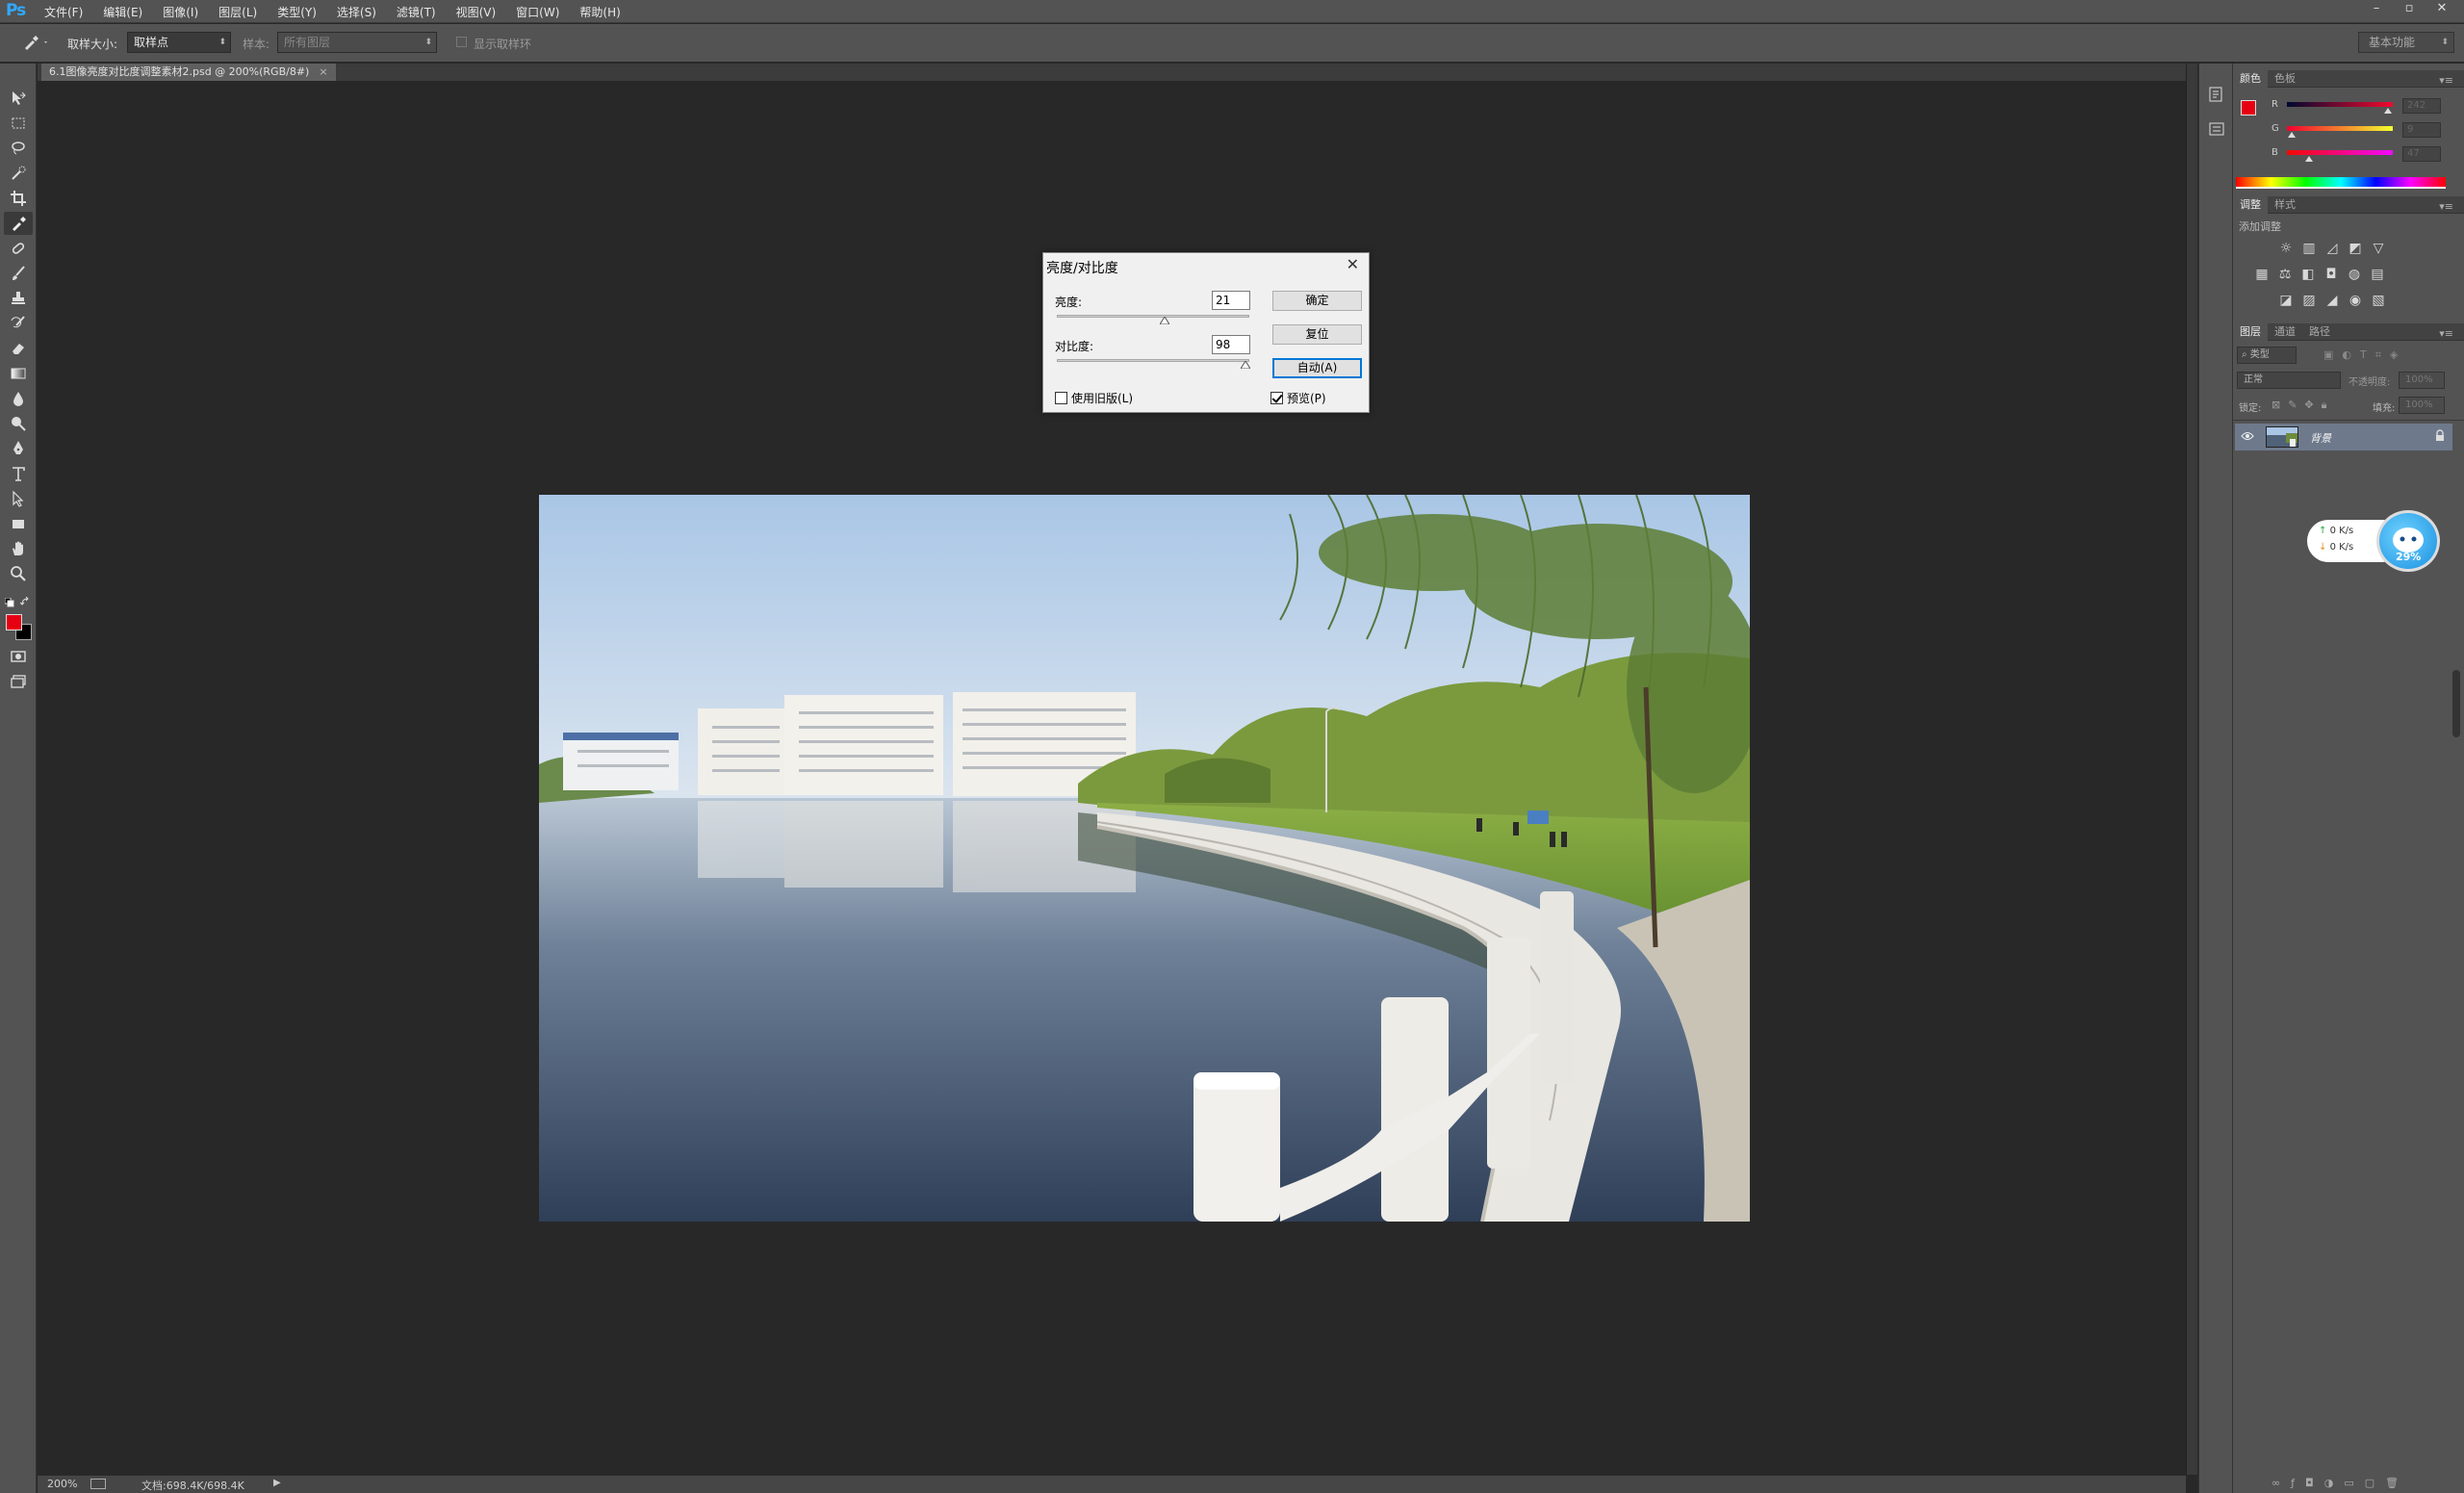  I want to click on opacity-input: 100%, so click(2422, 380).